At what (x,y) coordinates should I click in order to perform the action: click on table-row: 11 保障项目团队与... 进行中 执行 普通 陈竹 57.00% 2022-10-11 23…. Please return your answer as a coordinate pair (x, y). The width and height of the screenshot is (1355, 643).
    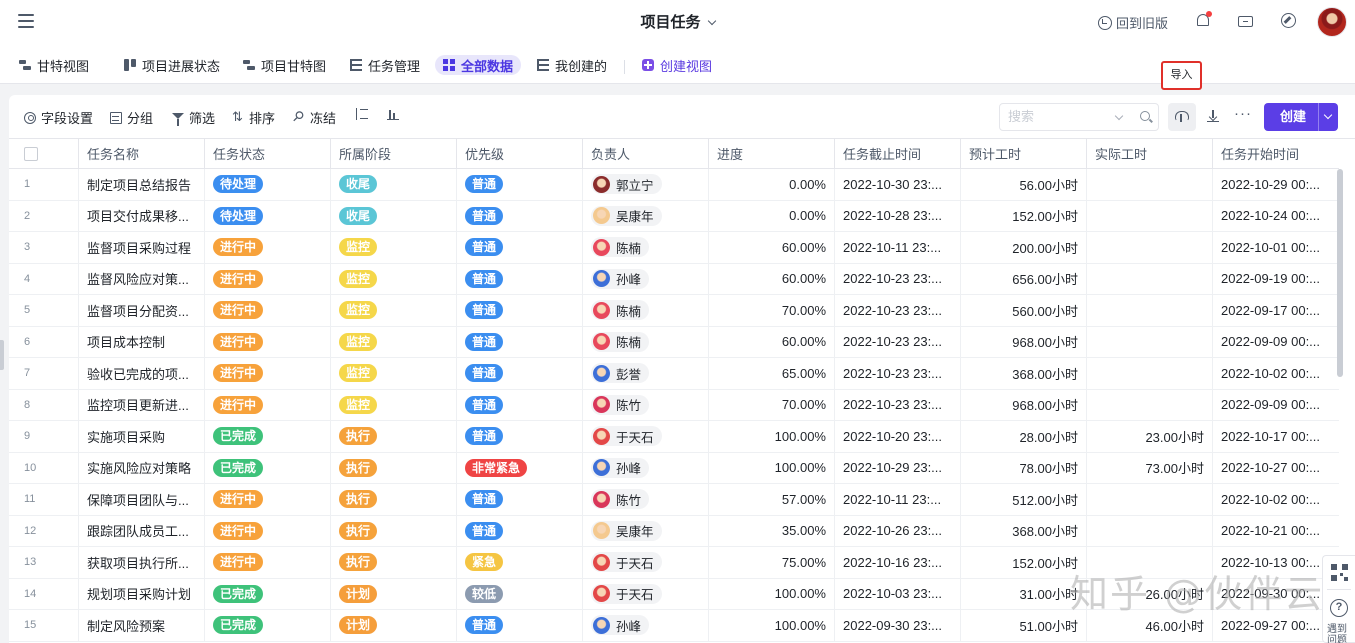
    Looking at the image, I should click on (674, 500).